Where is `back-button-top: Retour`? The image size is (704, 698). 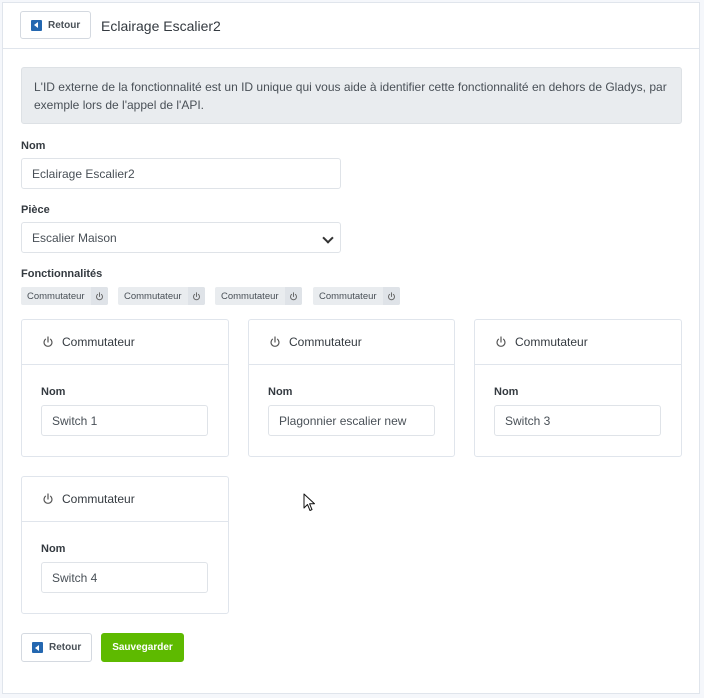
back-button-top: Retour is located at coordinates (56, 25).